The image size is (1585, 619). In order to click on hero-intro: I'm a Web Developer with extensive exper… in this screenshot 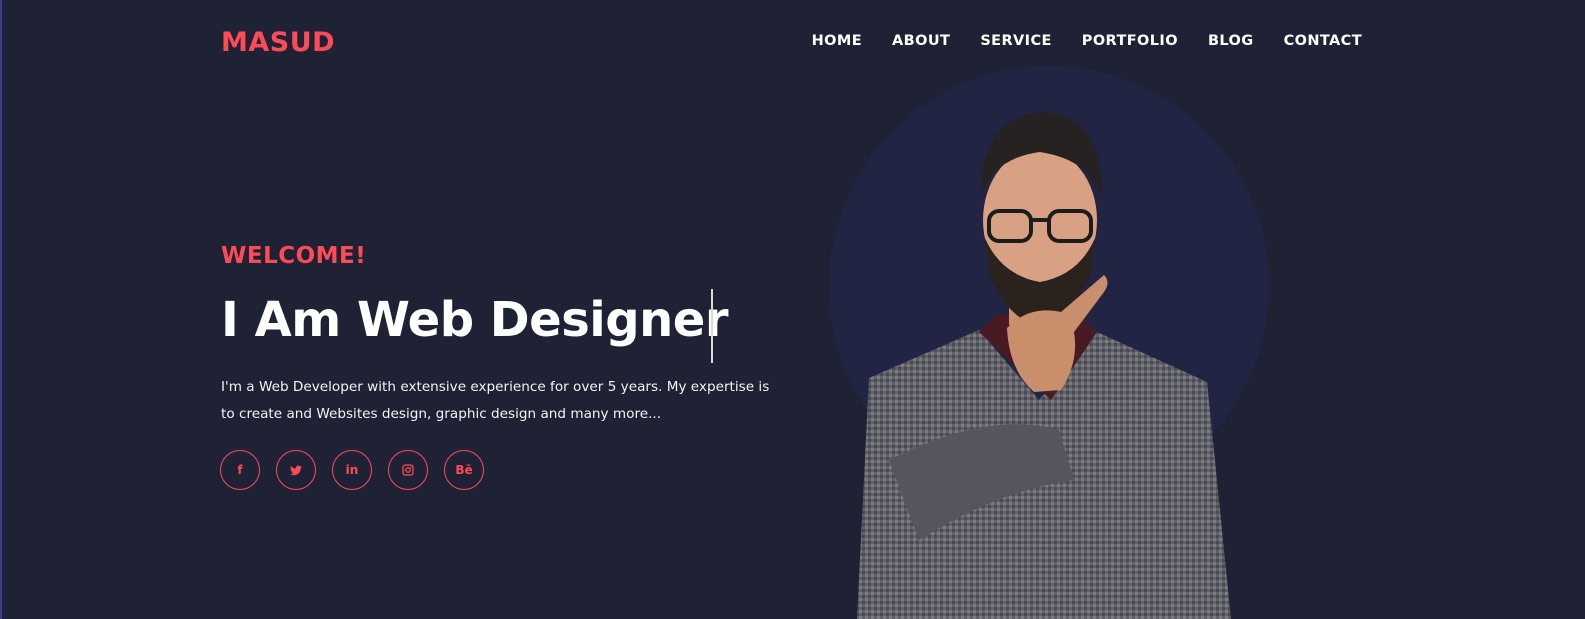, I will do `click(501, 401)`.